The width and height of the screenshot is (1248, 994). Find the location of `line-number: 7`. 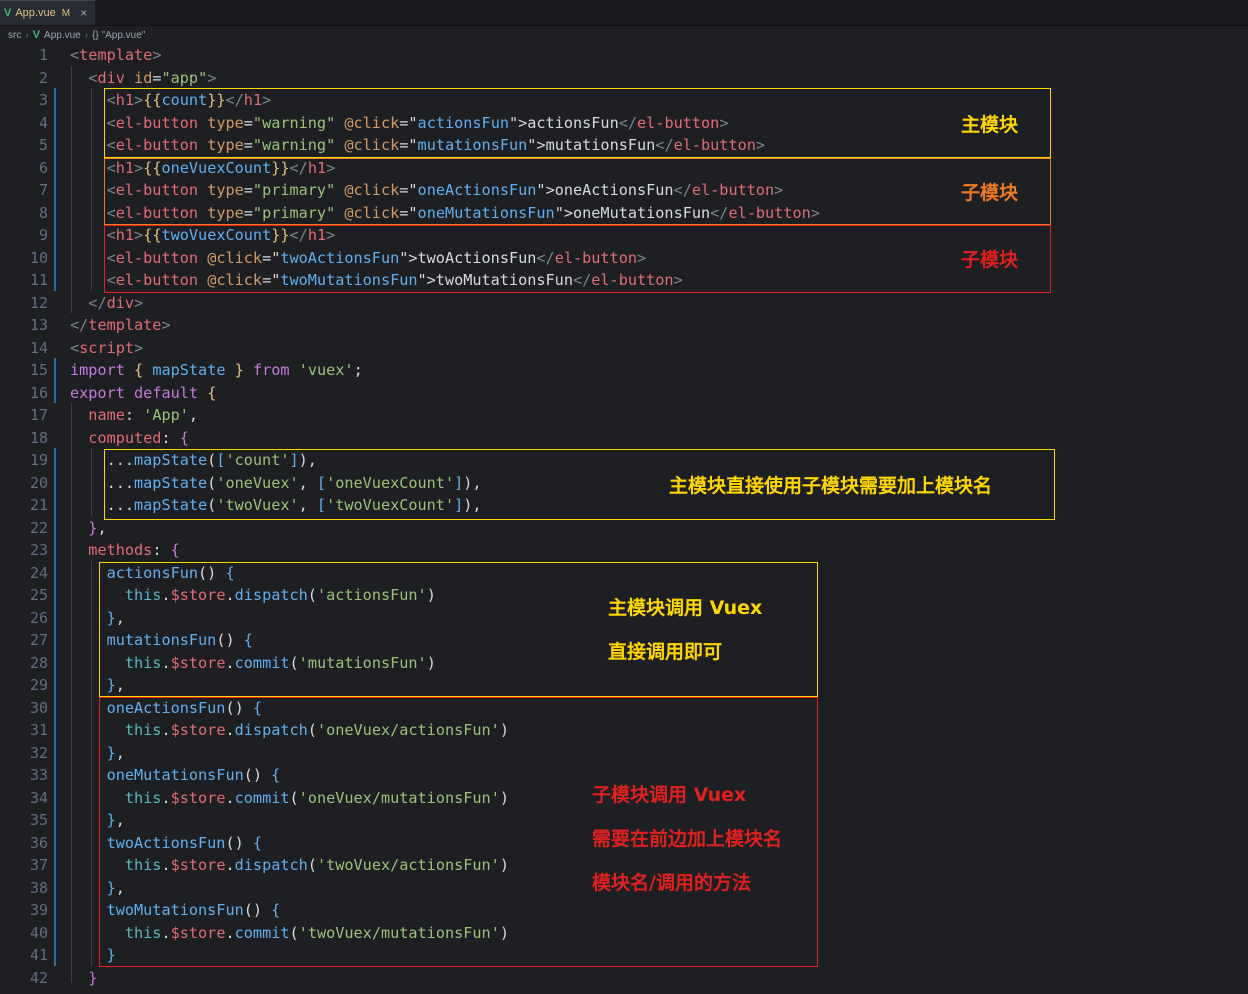

line-number: 7 is located at coordinates (43, 190).